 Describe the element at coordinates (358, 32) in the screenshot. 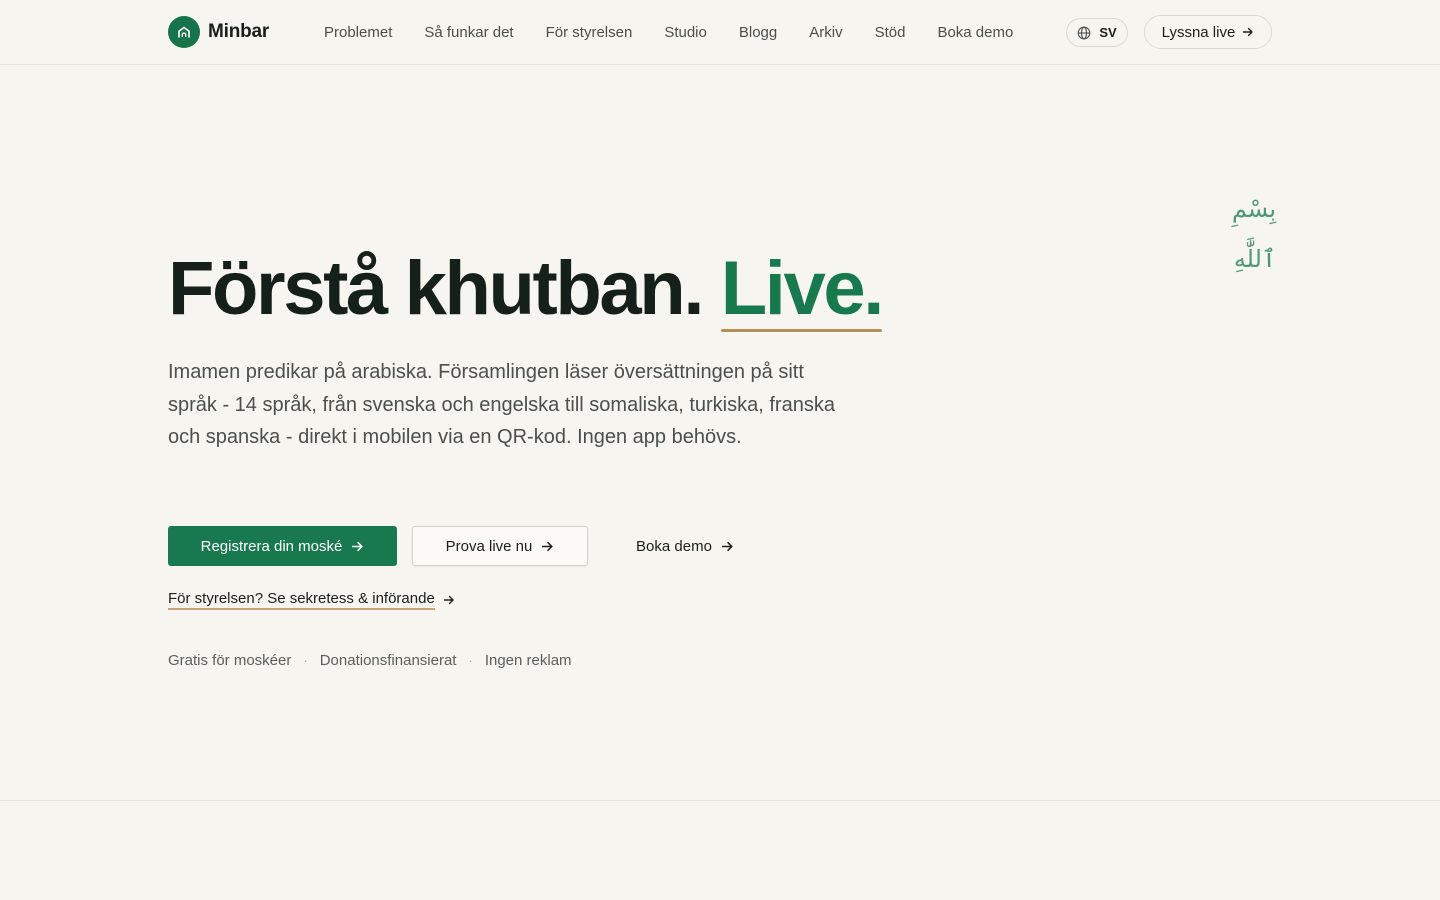

I see `nav-item-problemet: Problemet` at that location.